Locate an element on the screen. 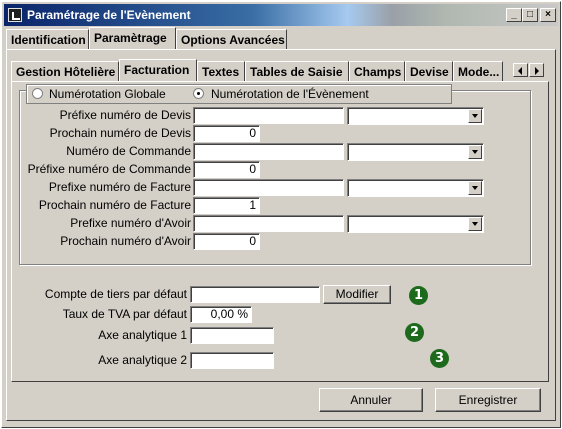 The width and height of the screenshot is (562, 429). label-prefixe-commande: Préfixe numéro de Commande is located at coordinates (109, 169).